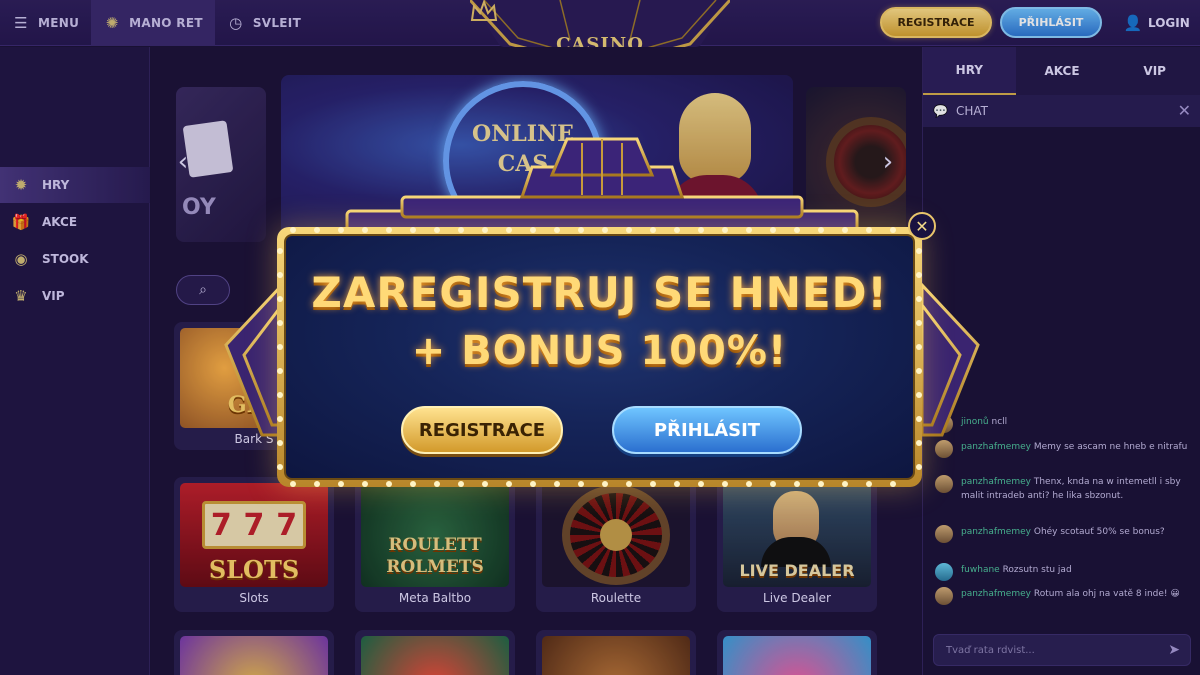 The image size is (1200, 675). I want to click on modal-register-button: REGISTRACE, so click(482, 430).